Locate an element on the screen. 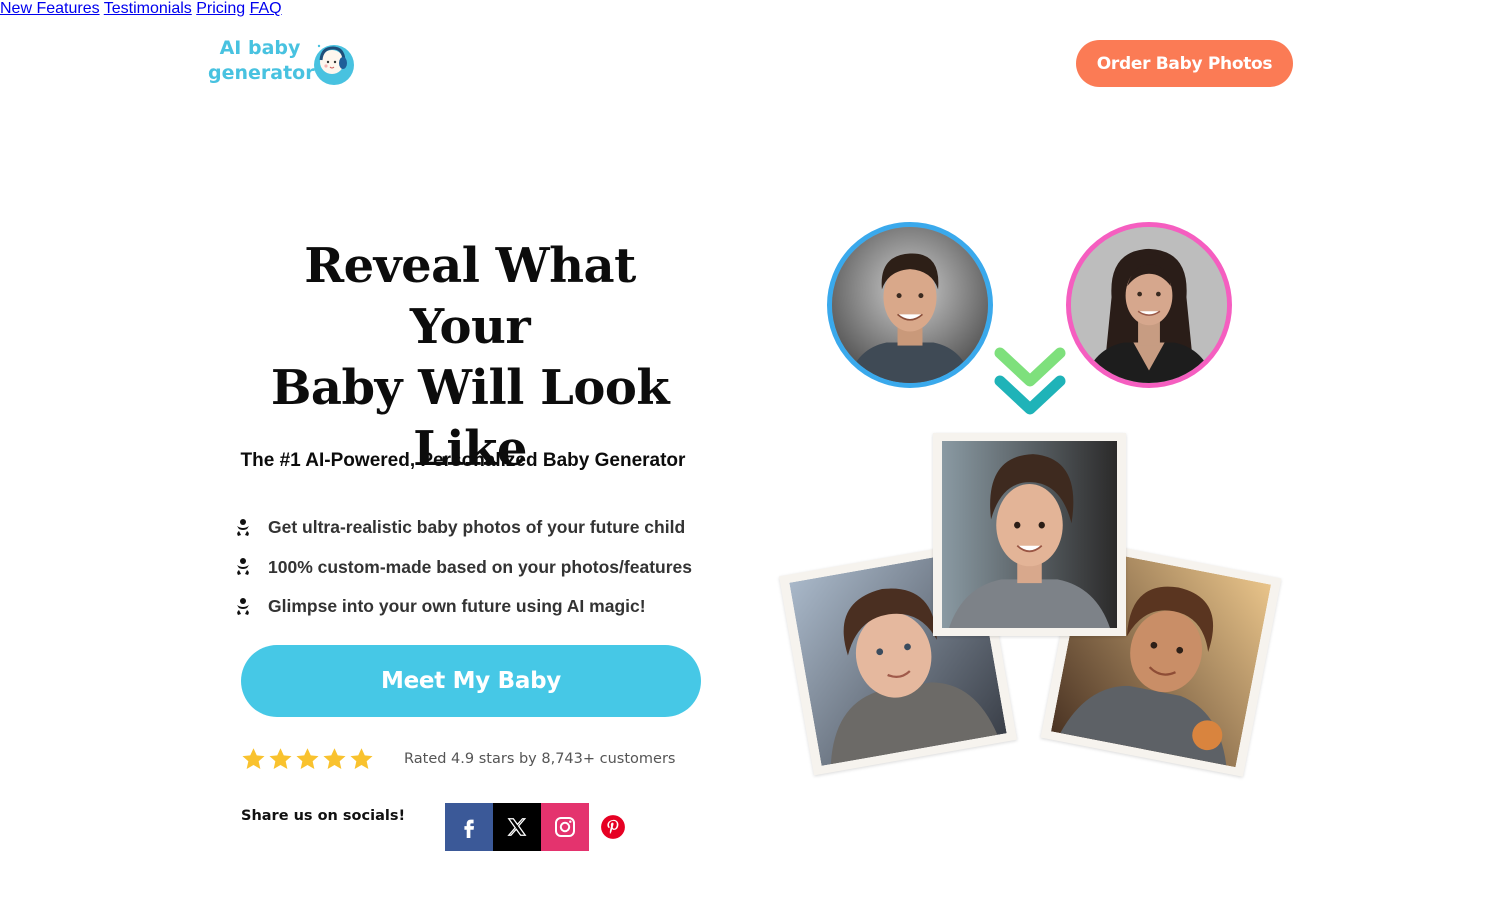 The image size is (1500, 900). order-baby-photos-button: Order Baby Photos is located at coordinates (1184, 63).